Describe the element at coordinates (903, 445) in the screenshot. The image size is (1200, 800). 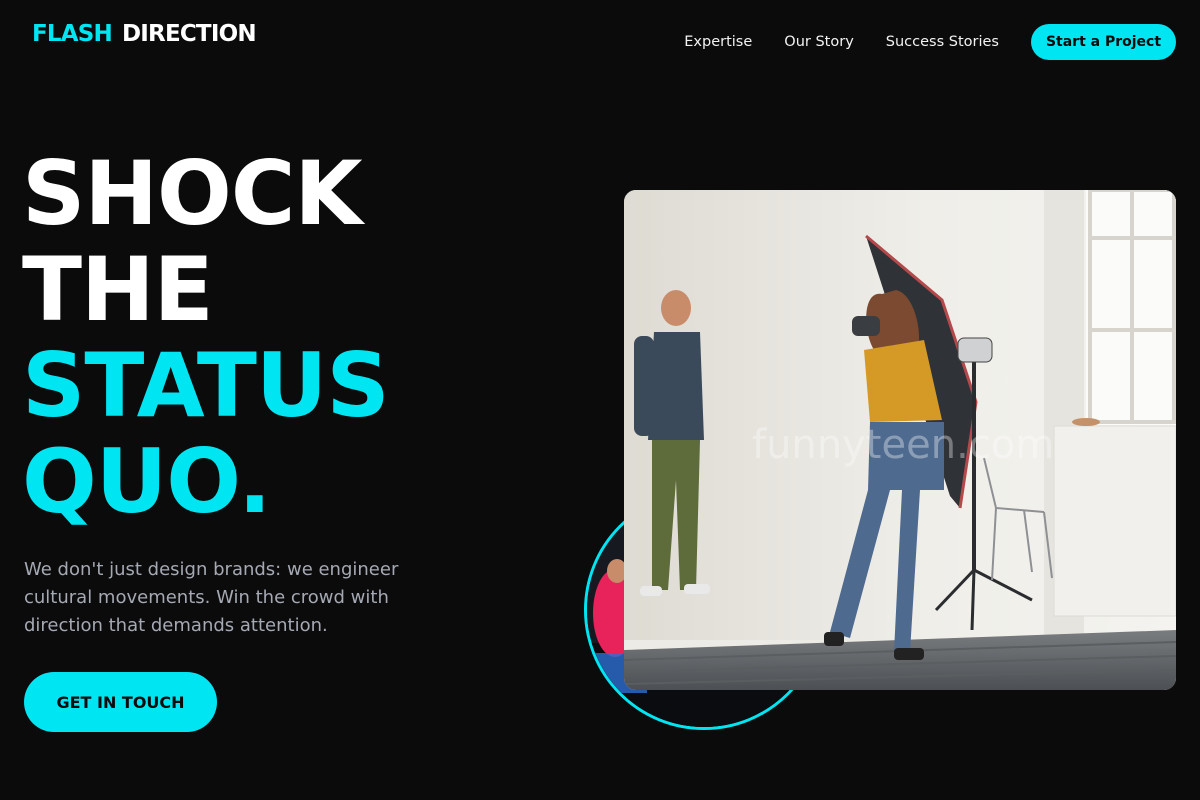
I see `photo-watermark: funnyteen.com` at that location.